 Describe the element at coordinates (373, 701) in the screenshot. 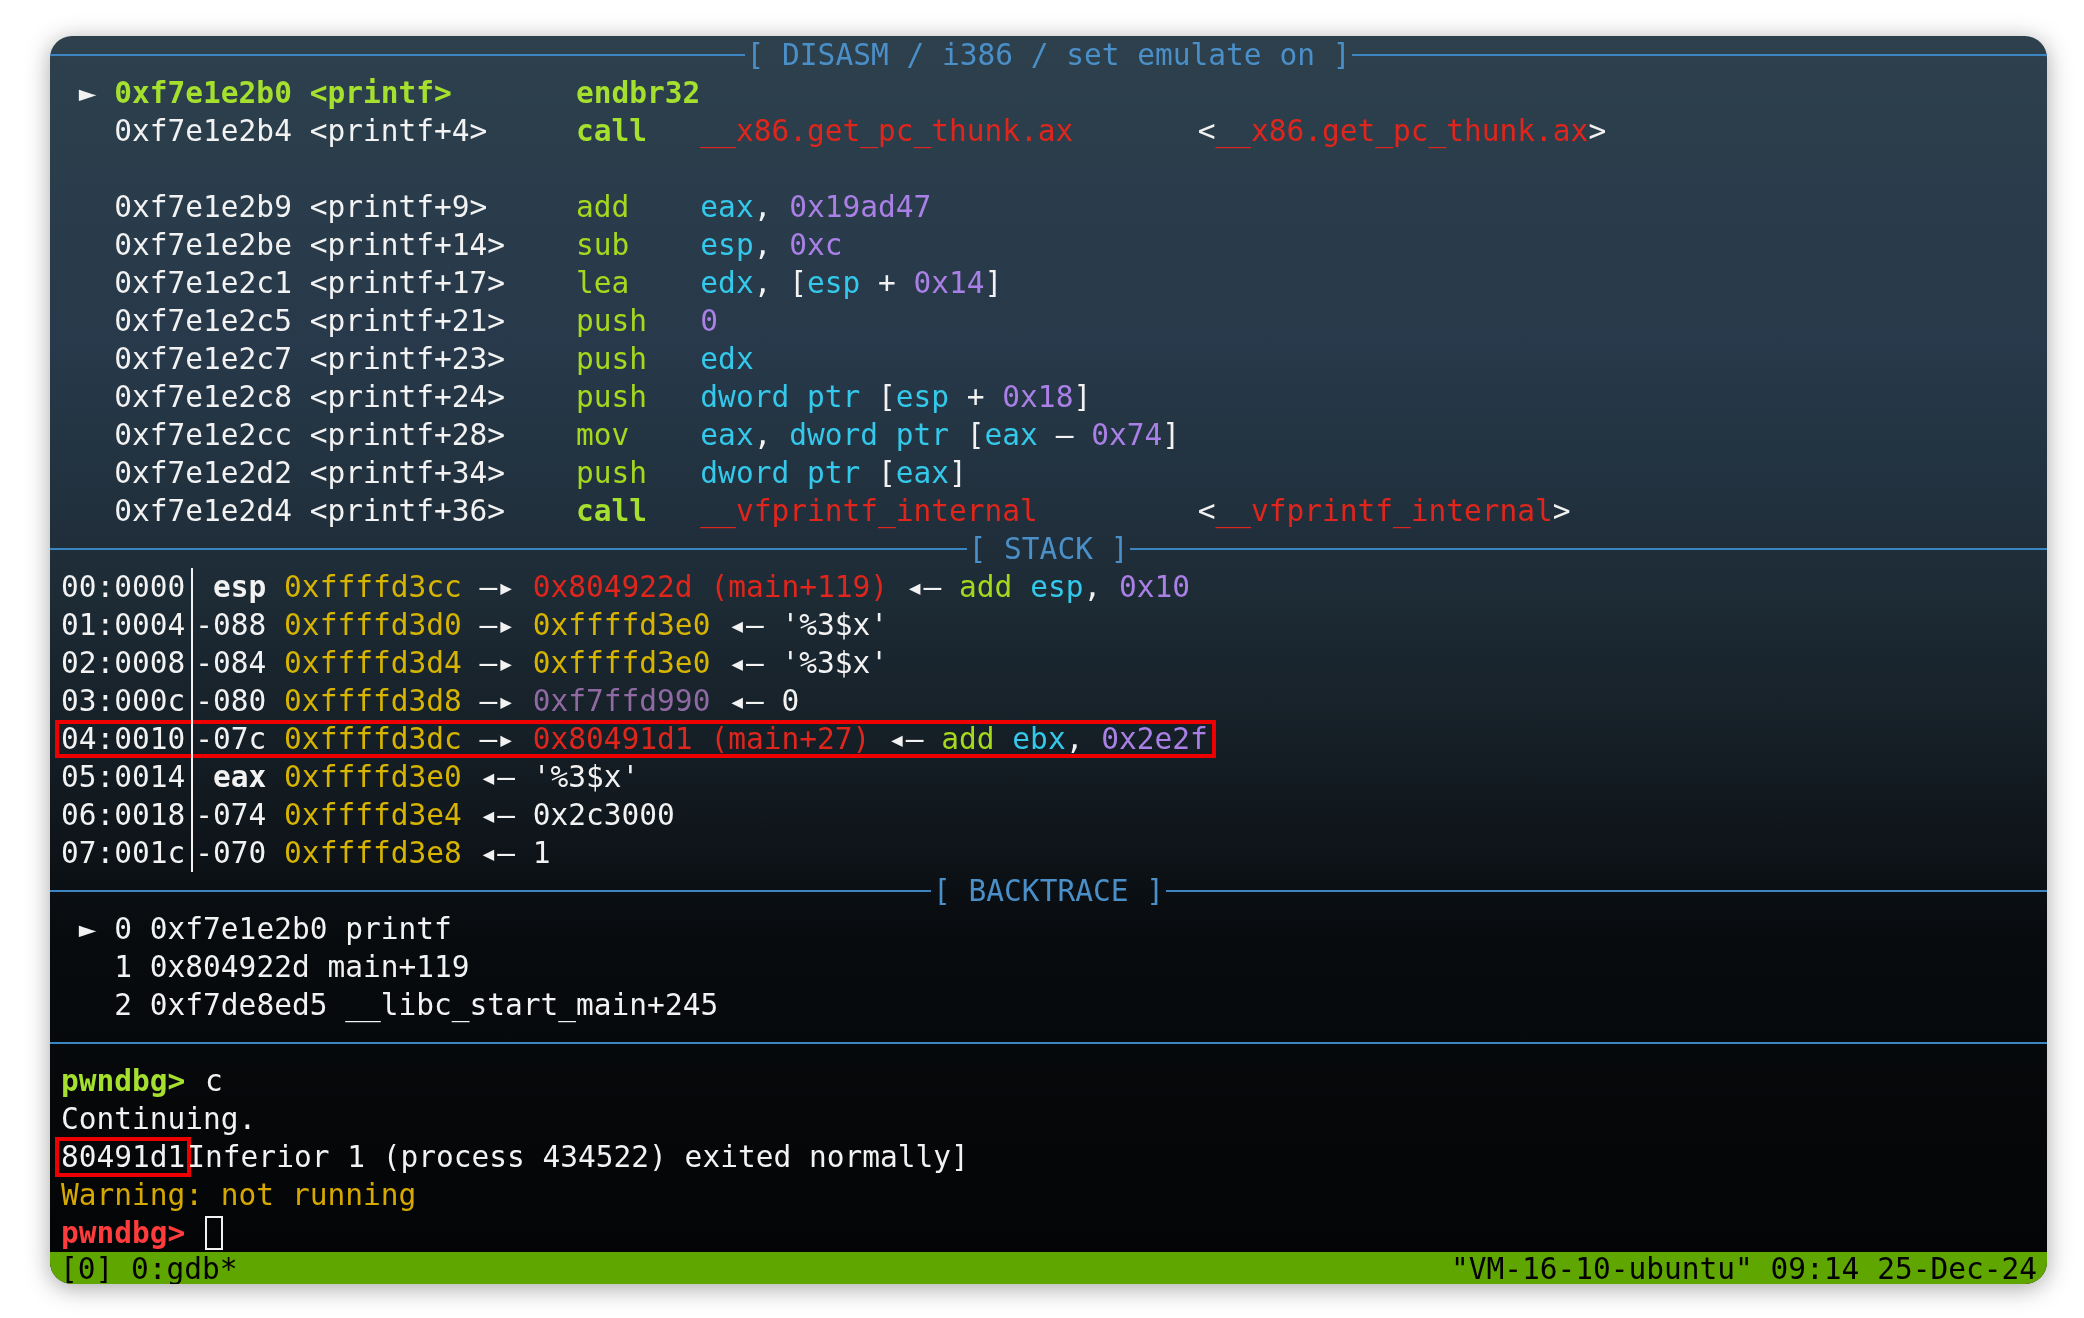

I see `stack-address: 0xffffd3d8` at that location.